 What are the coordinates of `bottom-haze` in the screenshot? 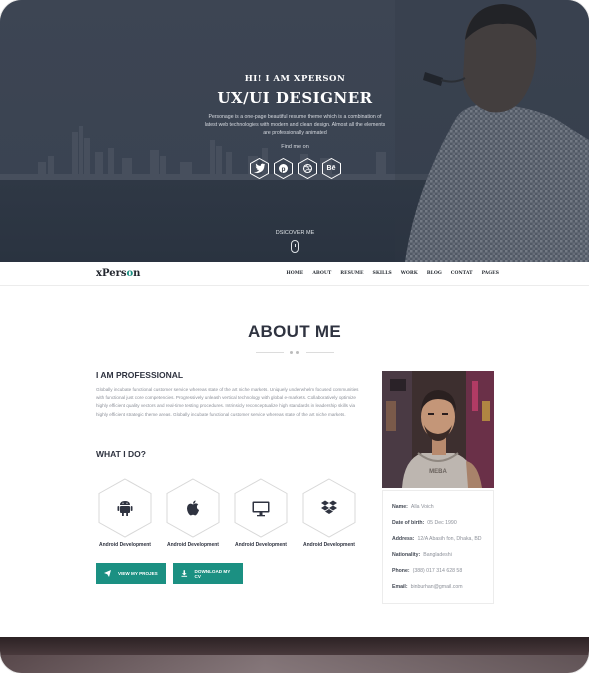 It's located at (294, 664).